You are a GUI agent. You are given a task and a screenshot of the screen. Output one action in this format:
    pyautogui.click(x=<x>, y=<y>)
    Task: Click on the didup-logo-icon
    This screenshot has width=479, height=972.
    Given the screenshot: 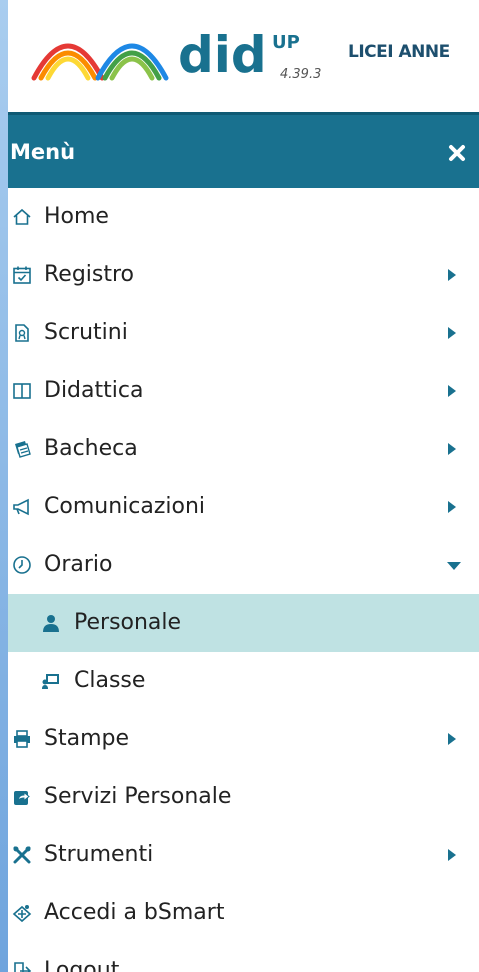 What is the action you would take?
    pyautogui.click(x=100, y=62)
    